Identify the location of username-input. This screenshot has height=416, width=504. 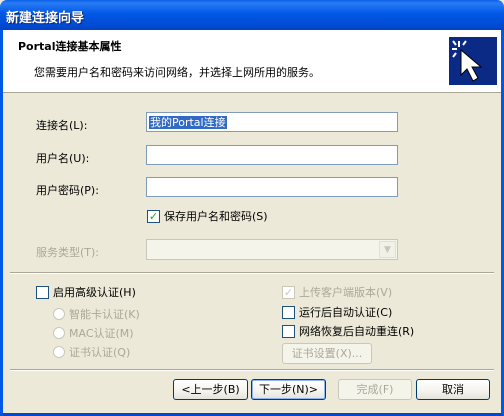
(272, 155).